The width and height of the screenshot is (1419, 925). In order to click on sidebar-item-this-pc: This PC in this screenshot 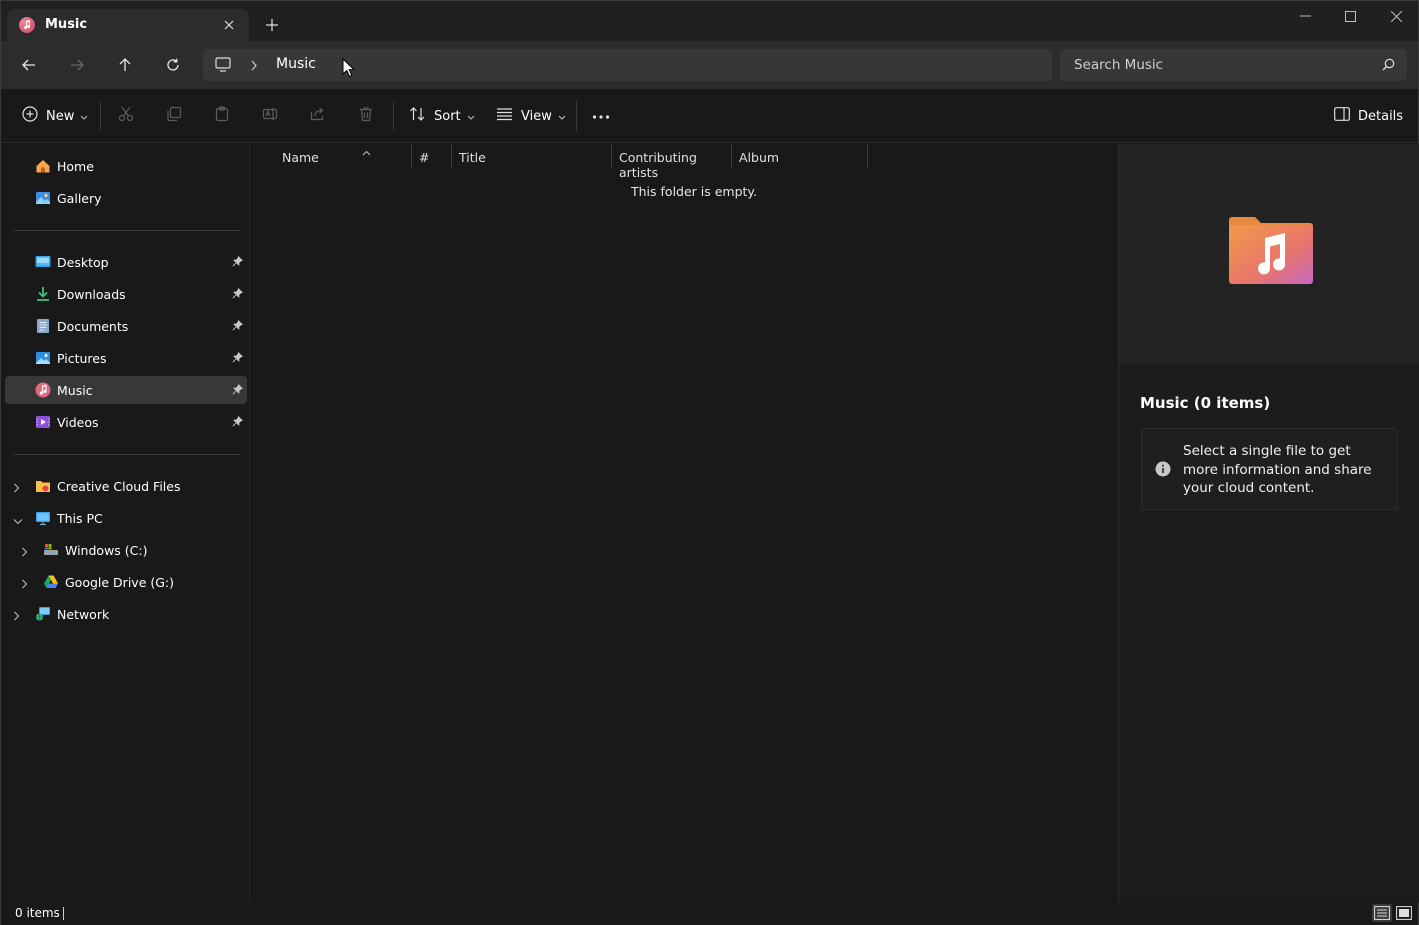, I will do `click(126, 518)`.